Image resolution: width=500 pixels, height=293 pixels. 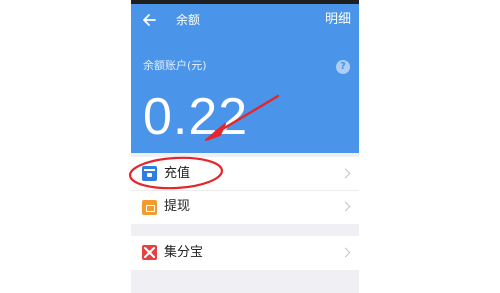 What do you see at coordinates (343, 67) in the screenshot?
I see `question-icon: ?` at bounding box center [343, 67].